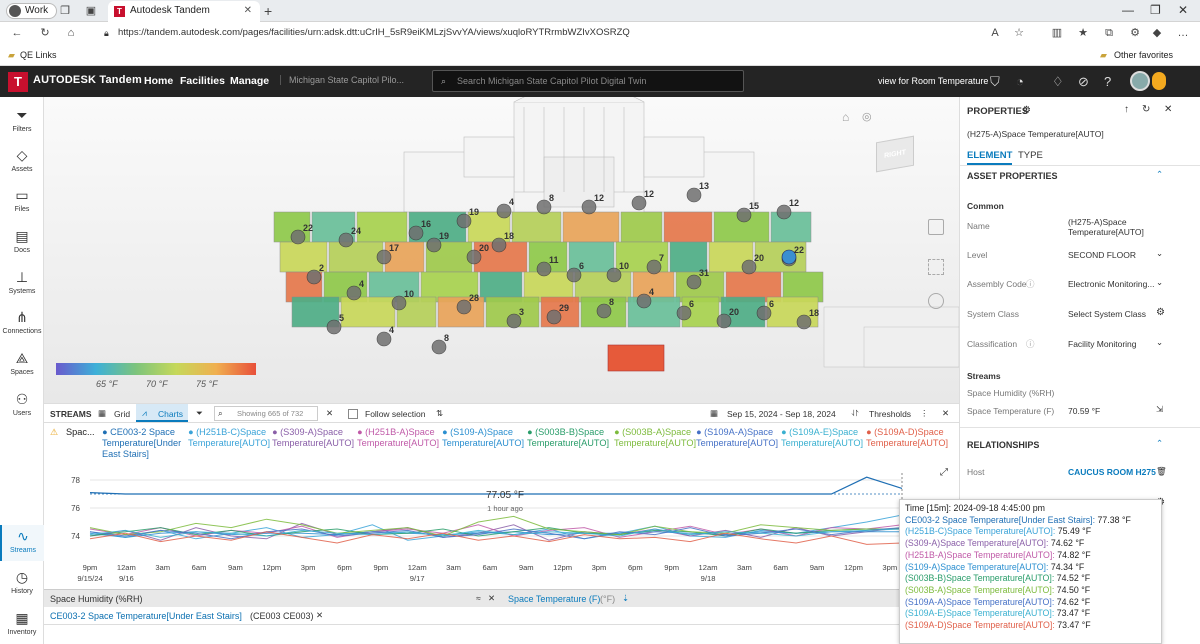 This screenshot has width=1200, height=644. What do you see at coordinates (65, 11) in the screenshot?
I see `workspaces-icon: ❐` at bounding box center [65, 11].